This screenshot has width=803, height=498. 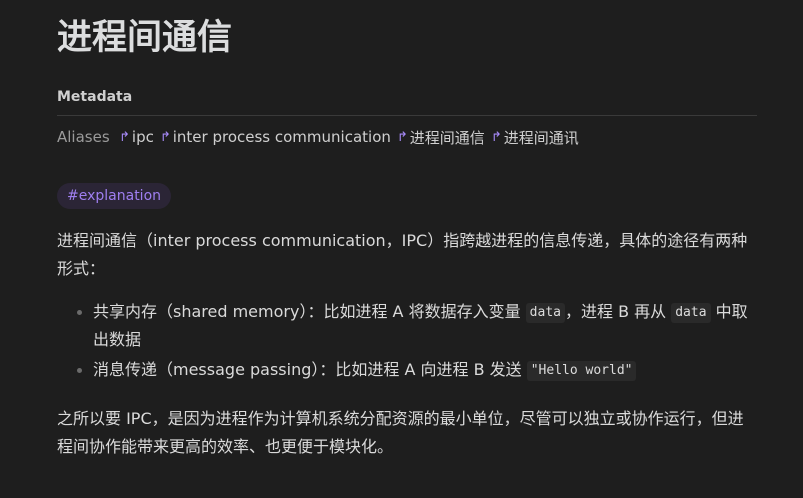 I want to click on alias-link-jincheng-tongxun: ↱ 进程间通讯, so click(x=535, y=137).